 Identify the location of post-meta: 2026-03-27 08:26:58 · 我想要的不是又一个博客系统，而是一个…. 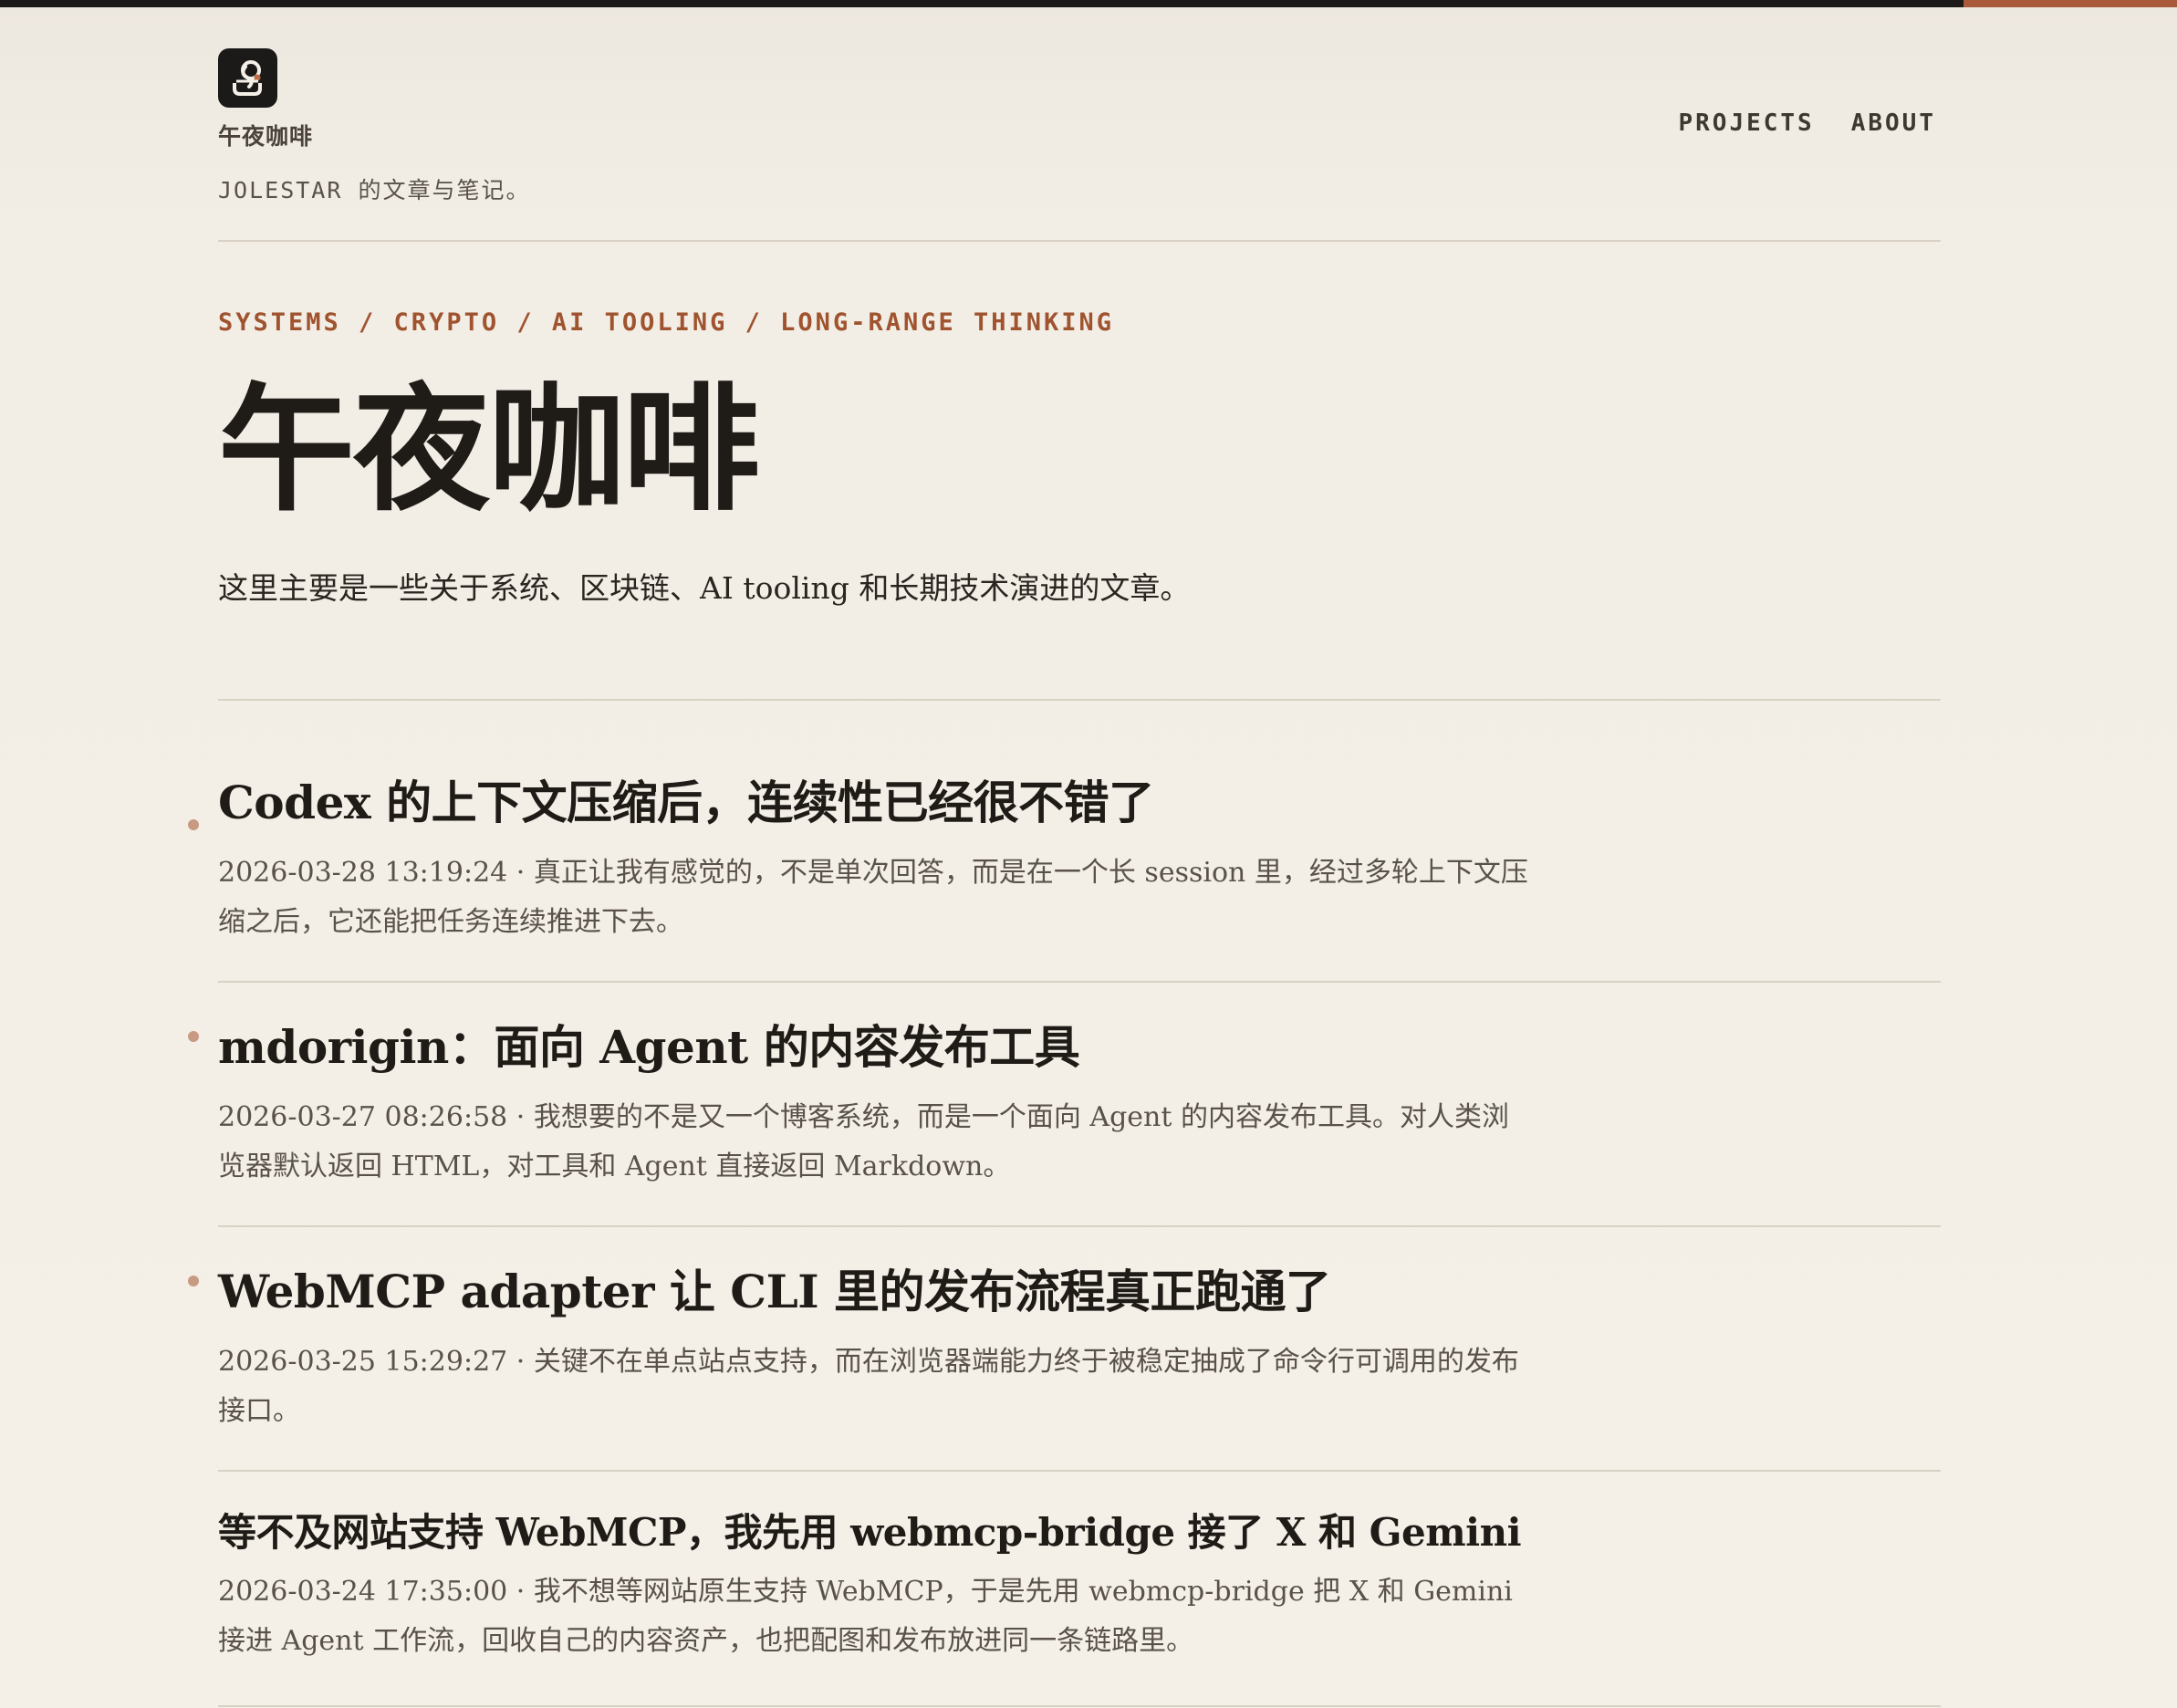
(875, 1142).